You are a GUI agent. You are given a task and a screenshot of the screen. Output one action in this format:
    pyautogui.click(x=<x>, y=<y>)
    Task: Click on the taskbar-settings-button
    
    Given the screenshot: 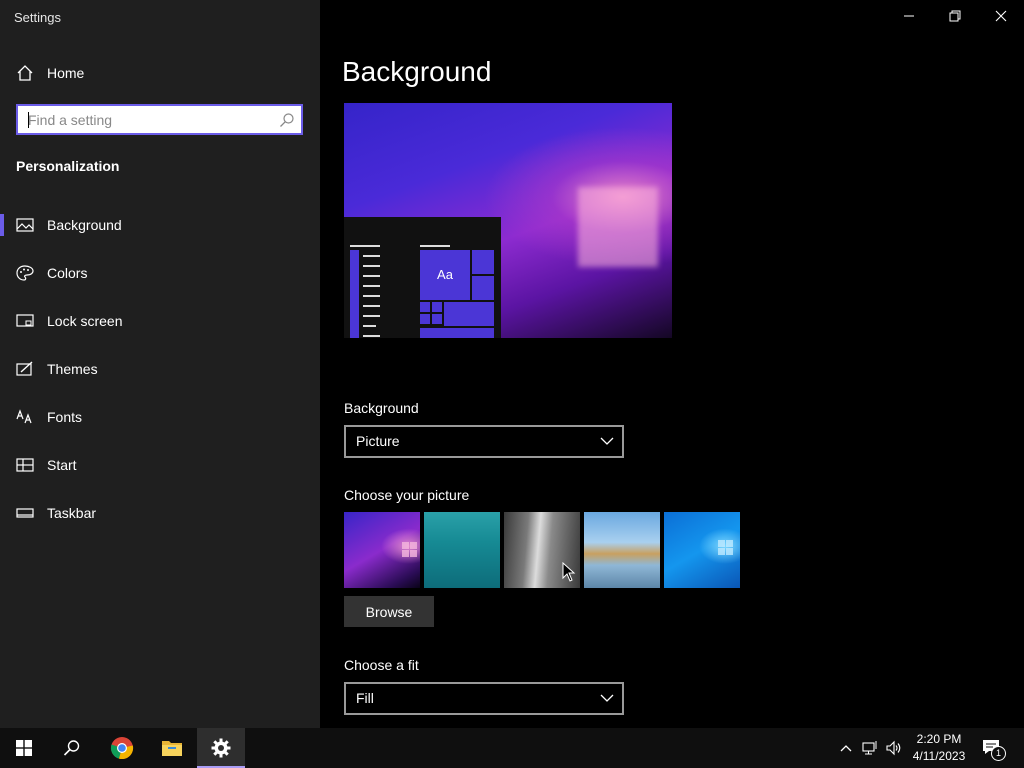 What is the action you would take?
    pyautogui.click(x=221, y=748)
    